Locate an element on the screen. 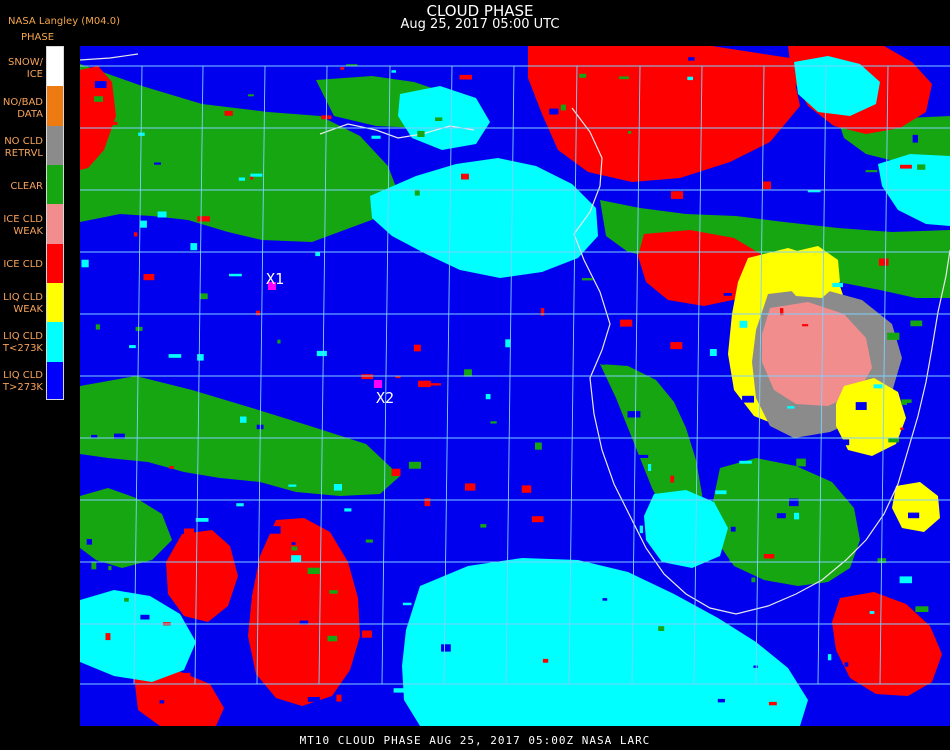  point-label-x1: X1 is located at coordinates (275, 279).